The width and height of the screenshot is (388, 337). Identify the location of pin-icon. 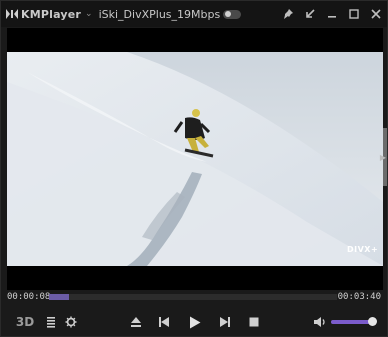
(288, 14).